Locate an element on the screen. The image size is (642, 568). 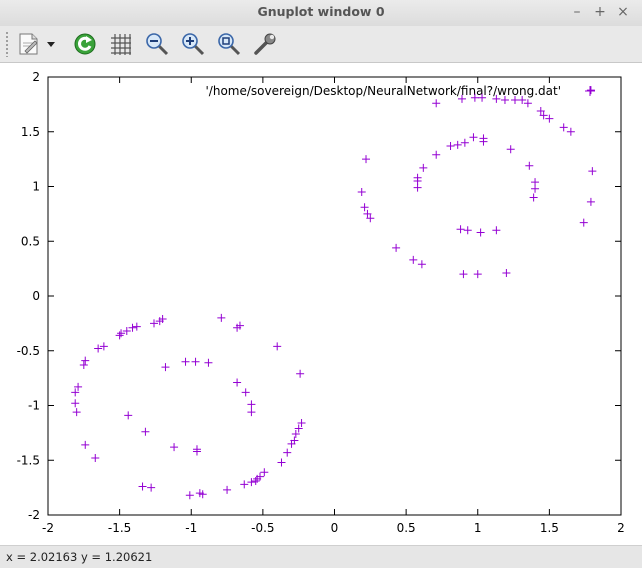
y-tick-label: 2 is located at coordinates (36, 77).